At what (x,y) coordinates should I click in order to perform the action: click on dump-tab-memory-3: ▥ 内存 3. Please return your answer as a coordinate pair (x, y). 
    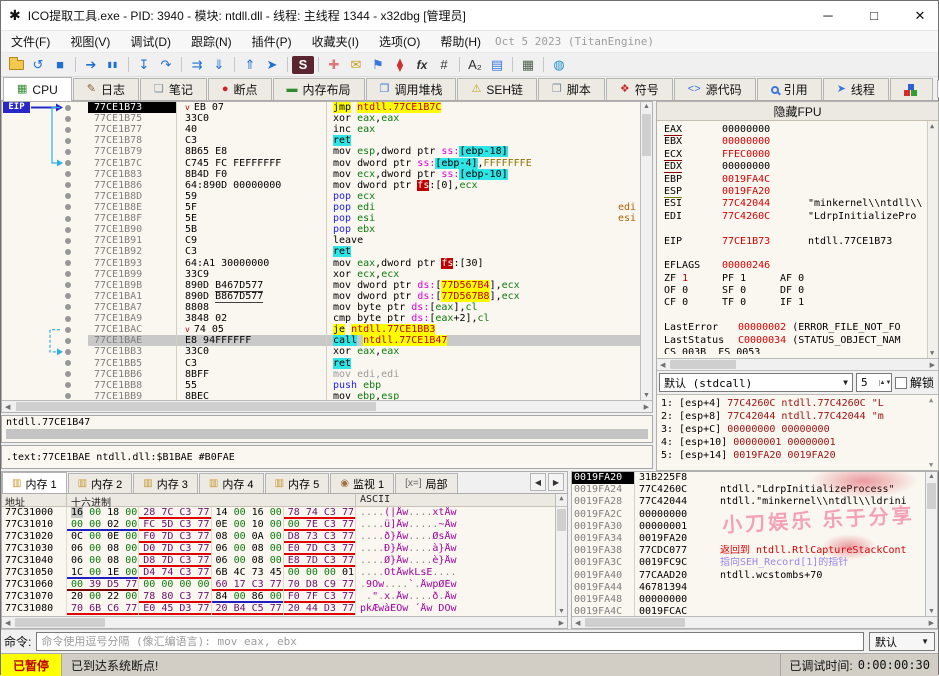
    Looking at the image, I should click on (165, 483).